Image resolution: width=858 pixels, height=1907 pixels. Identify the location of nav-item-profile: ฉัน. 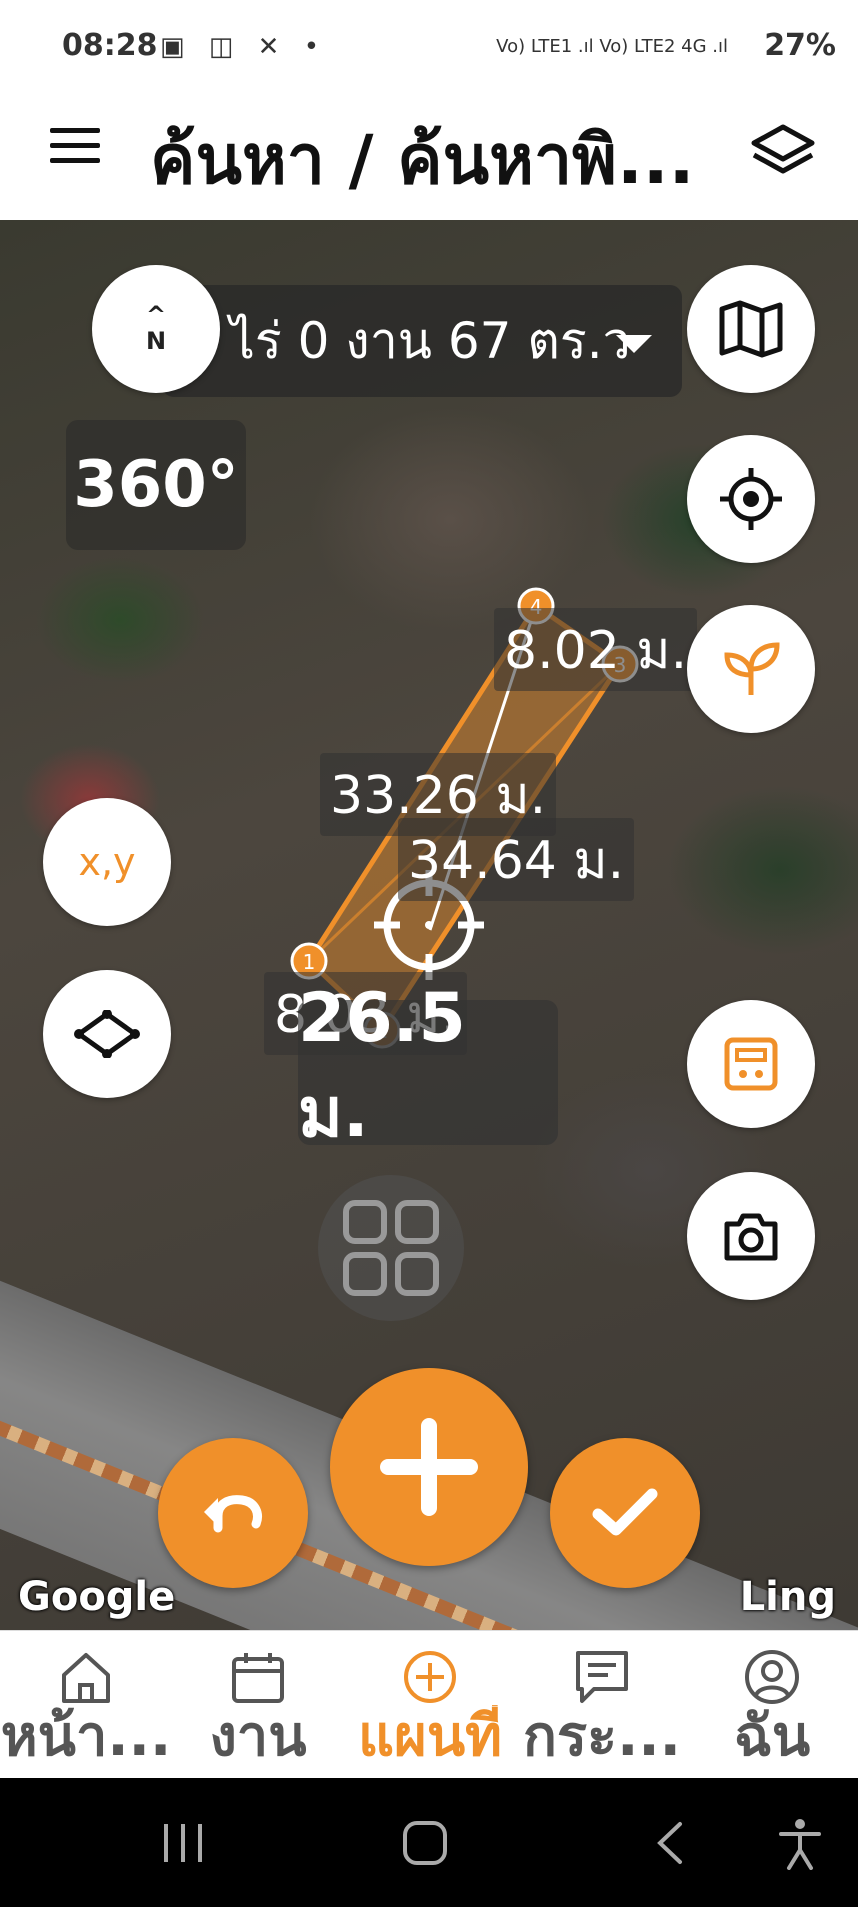
(772, 1709).